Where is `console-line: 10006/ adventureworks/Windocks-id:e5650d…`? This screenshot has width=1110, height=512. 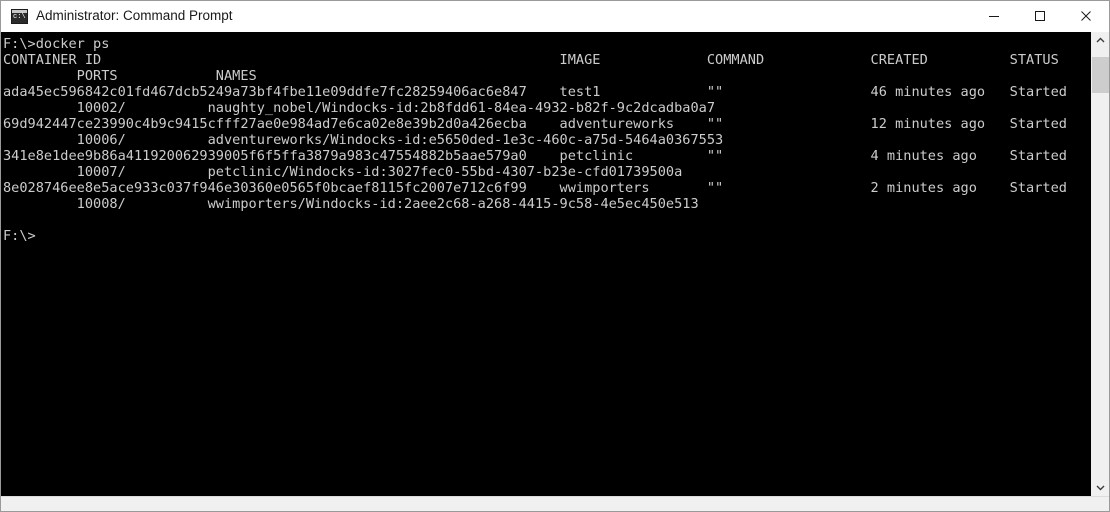 console-line: 10006/ adventureworks/Windocks-id:e5650d… is located at coordinates (363, 140).